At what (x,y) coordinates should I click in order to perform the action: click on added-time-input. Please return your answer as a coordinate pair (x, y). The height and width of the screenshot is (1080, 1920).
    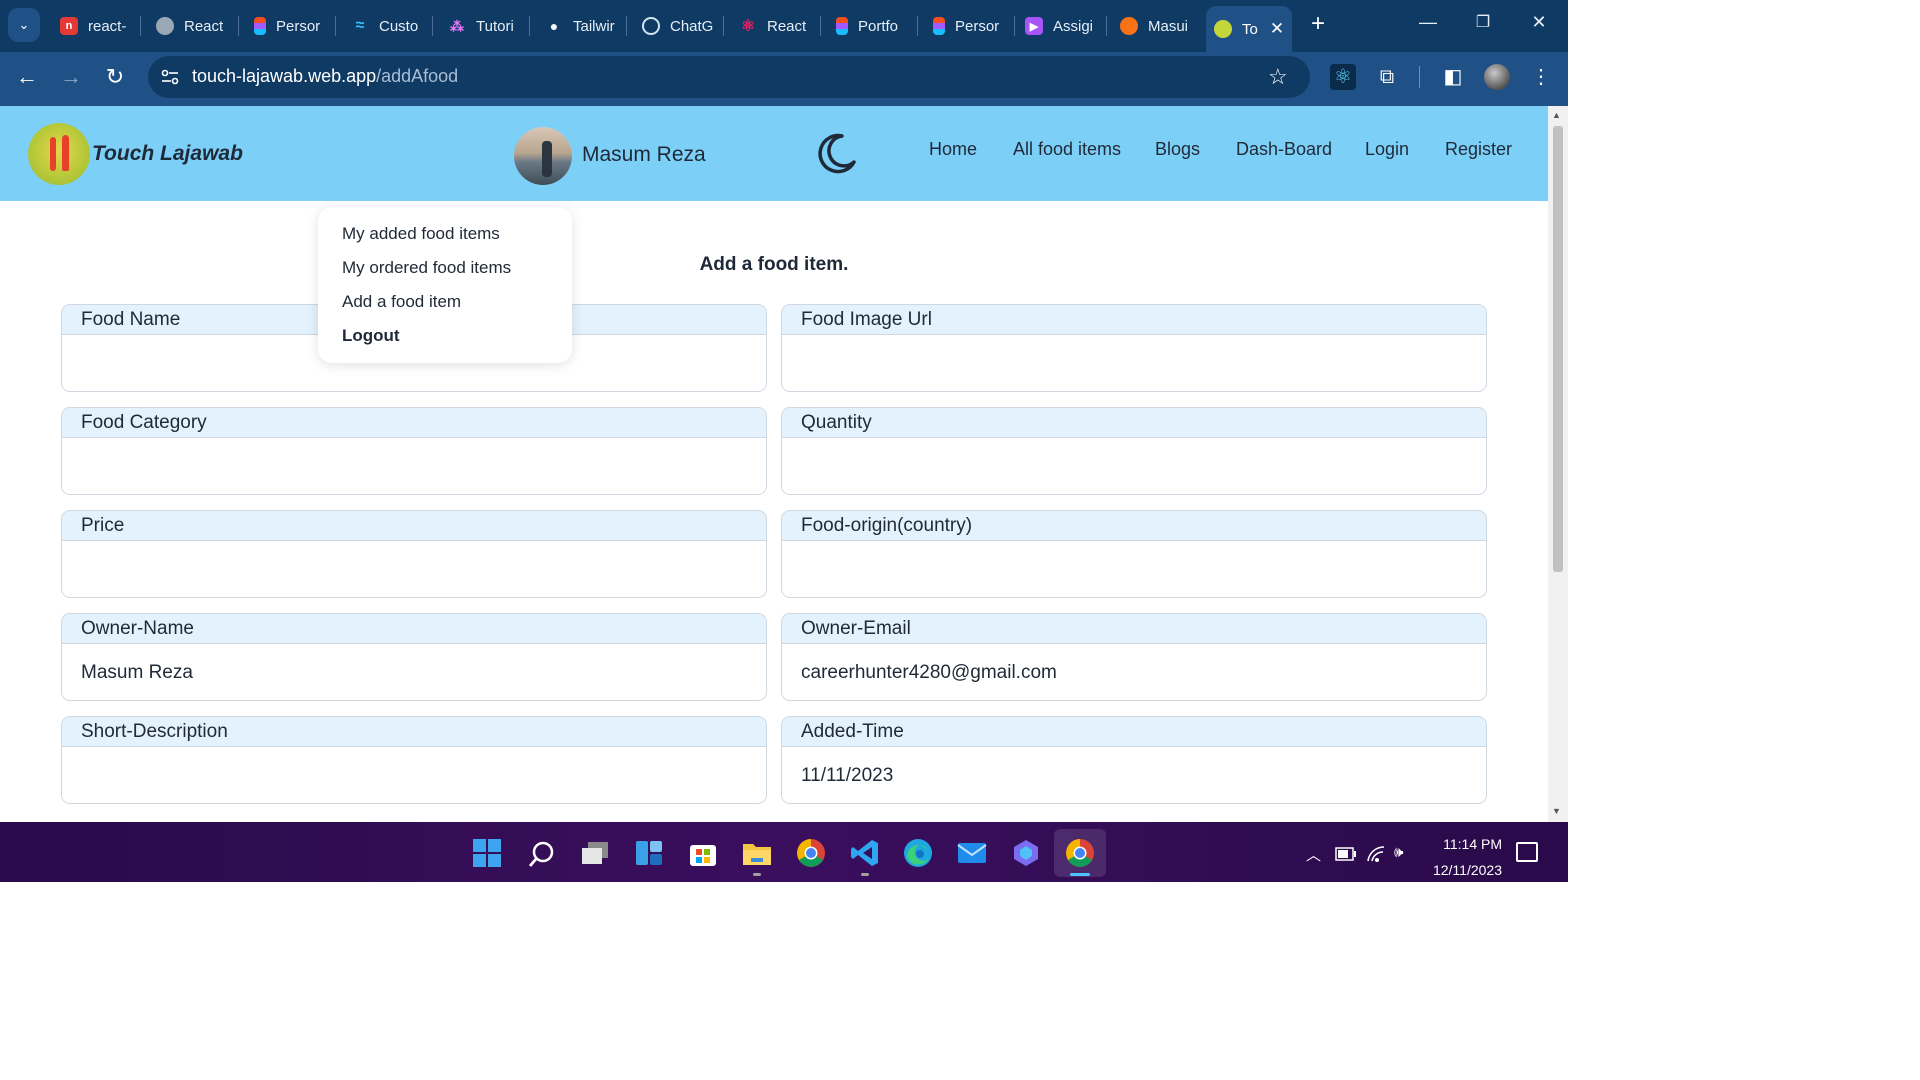
    Looking at the image, I should click on (1134, 775).